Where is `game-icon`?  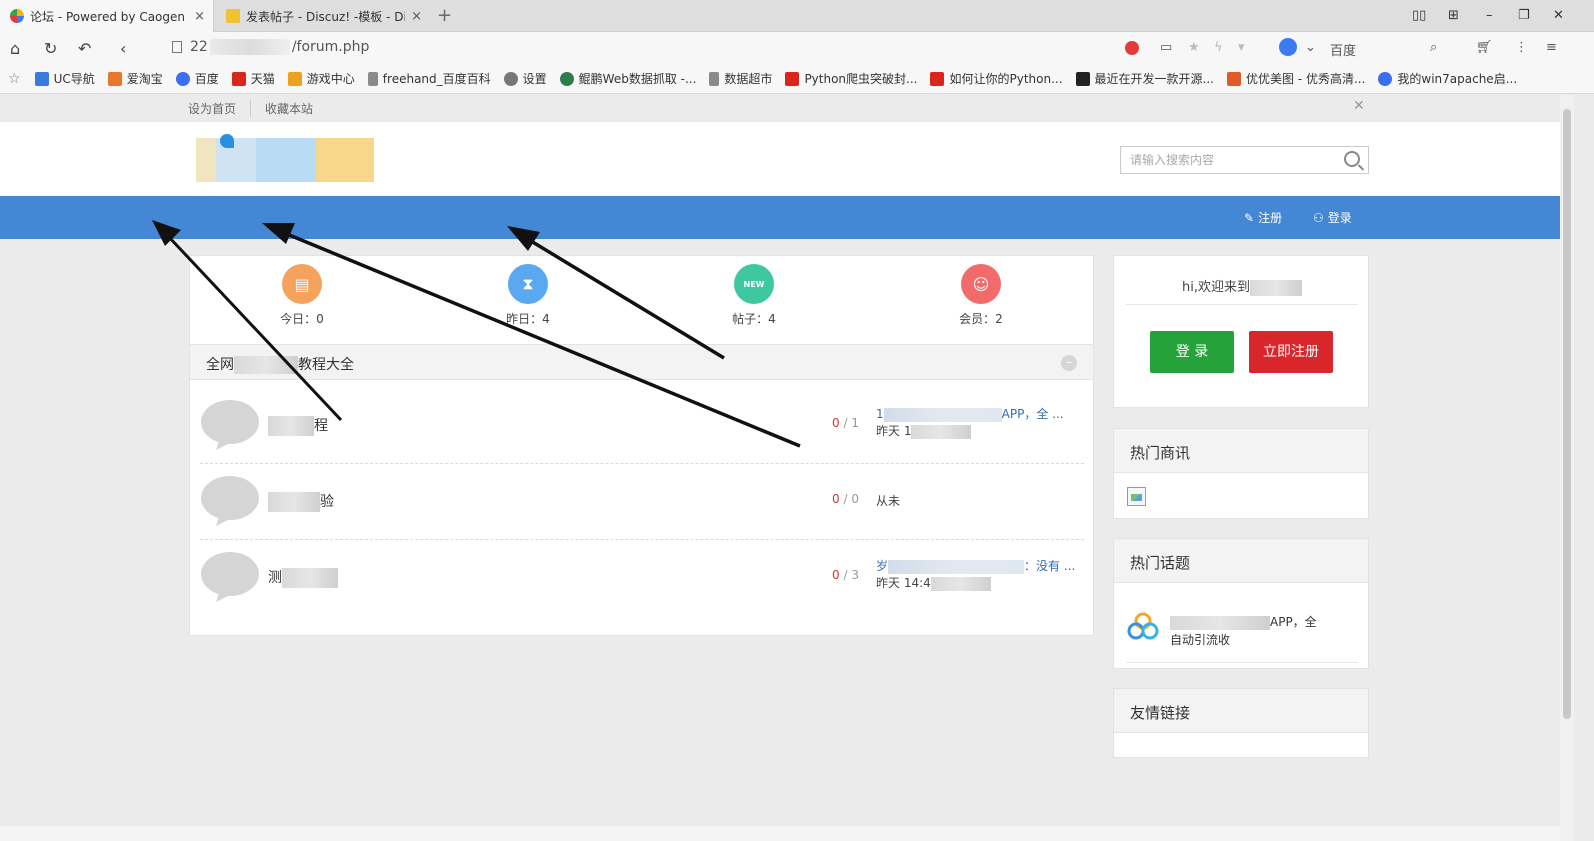 game-icon is located at coordinates (294, 78).